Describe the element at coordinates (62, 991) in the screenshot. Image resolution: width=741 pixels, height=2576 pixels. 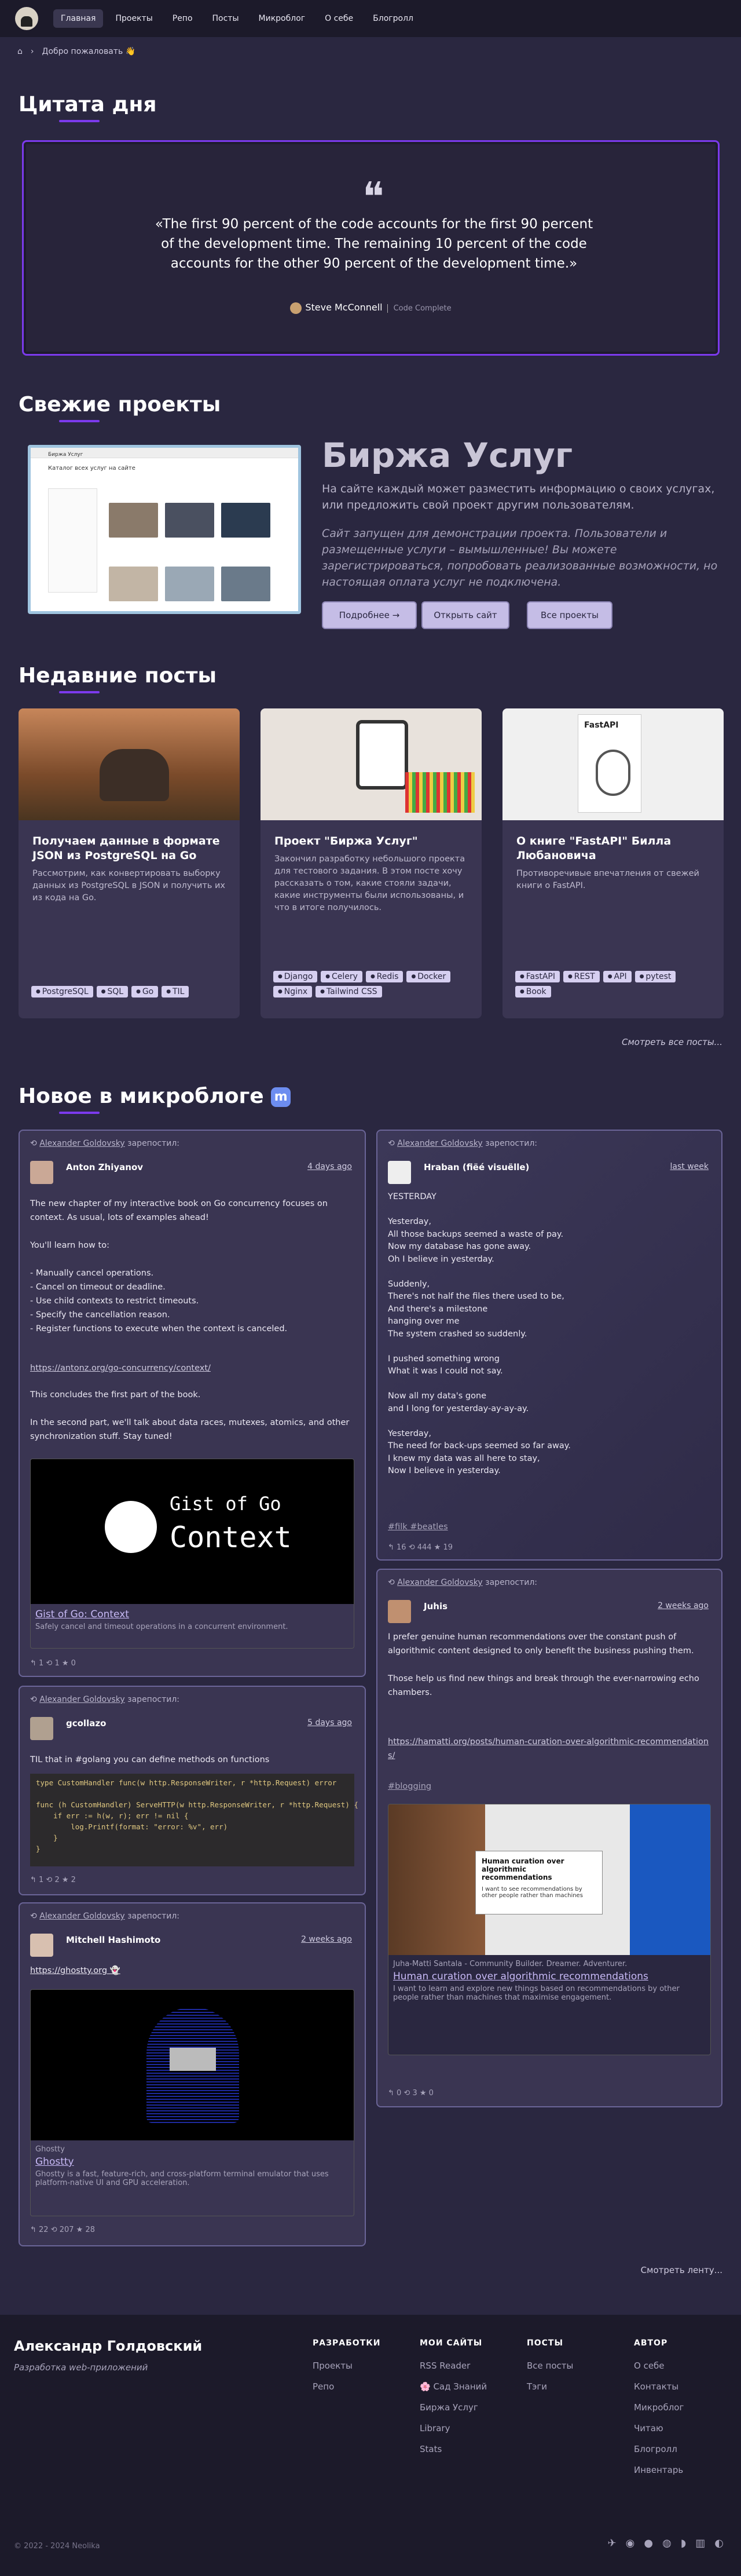
I see `tag: PostgreSQL` at that location.